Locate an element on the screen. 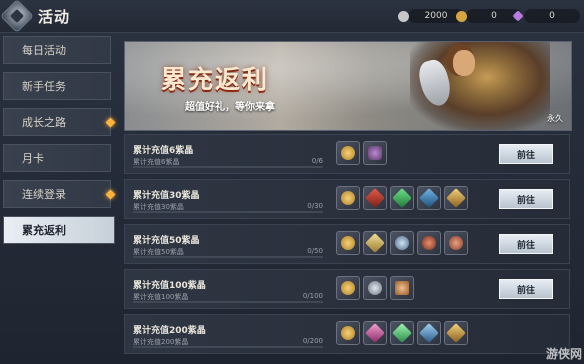 The image size is (584, 364). hero-name: 永久 is located at coordinates (555, 118).